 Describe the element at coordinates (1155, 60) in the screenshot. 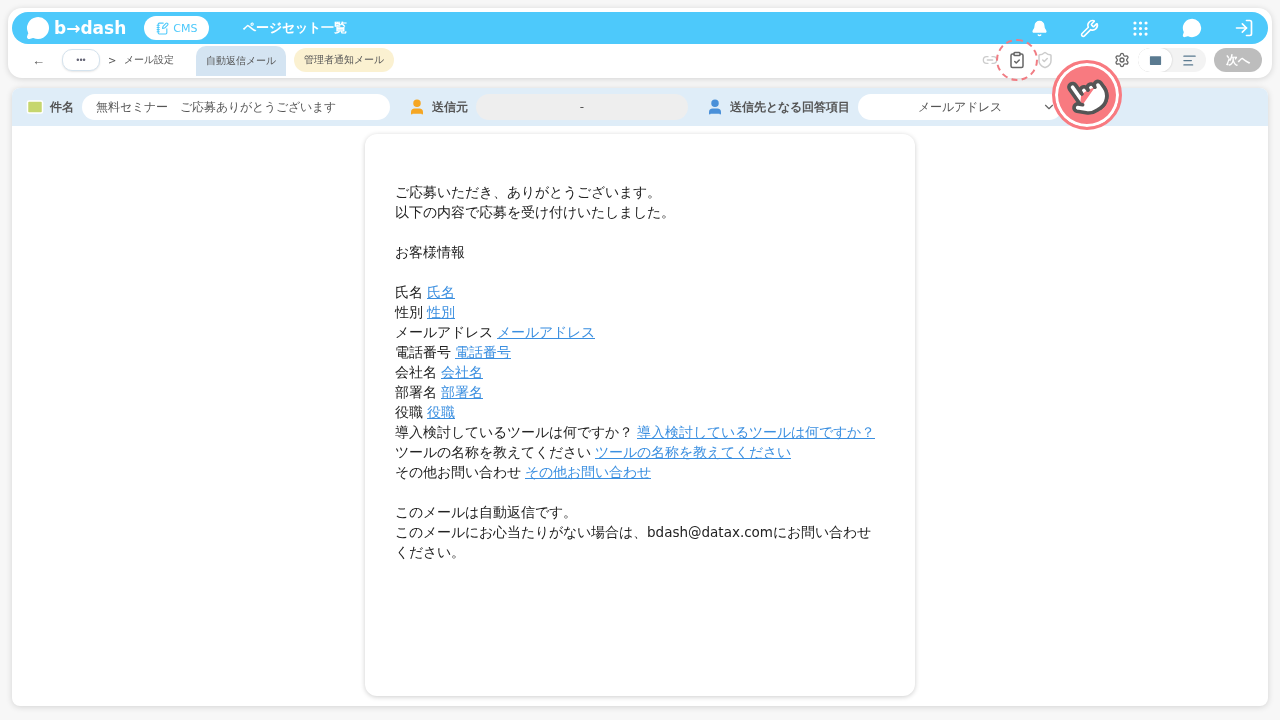

I see `mail-view-button` at that location.